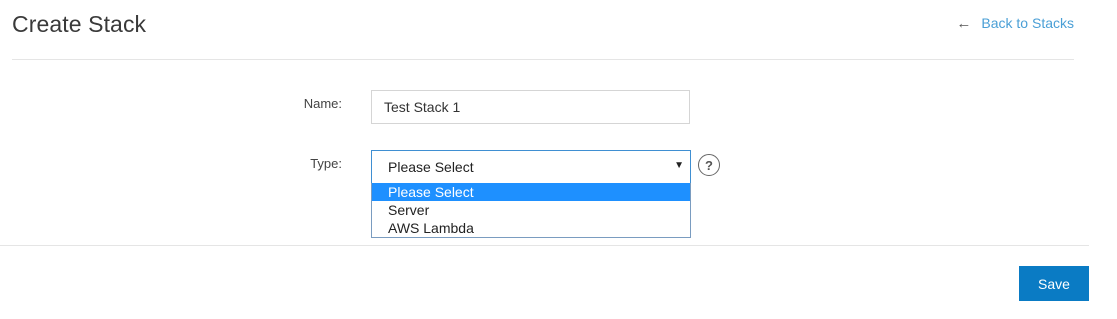 The image size is (1117, 319). I want to click on type-label: Type:, so click(326, 163).